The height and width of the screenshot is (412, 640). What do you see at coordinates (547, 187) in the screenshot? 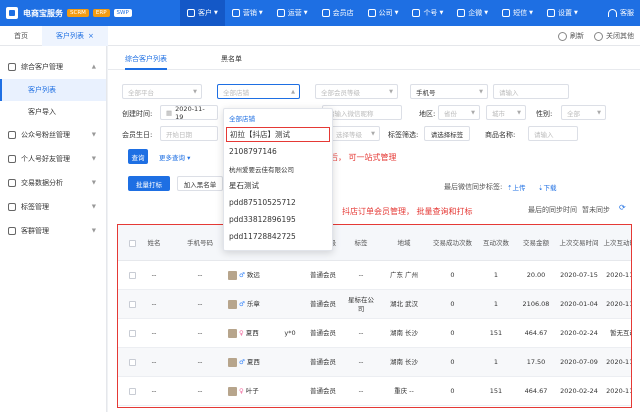
I see `download-button: ⇣下载` at bounding box center [547, 187].